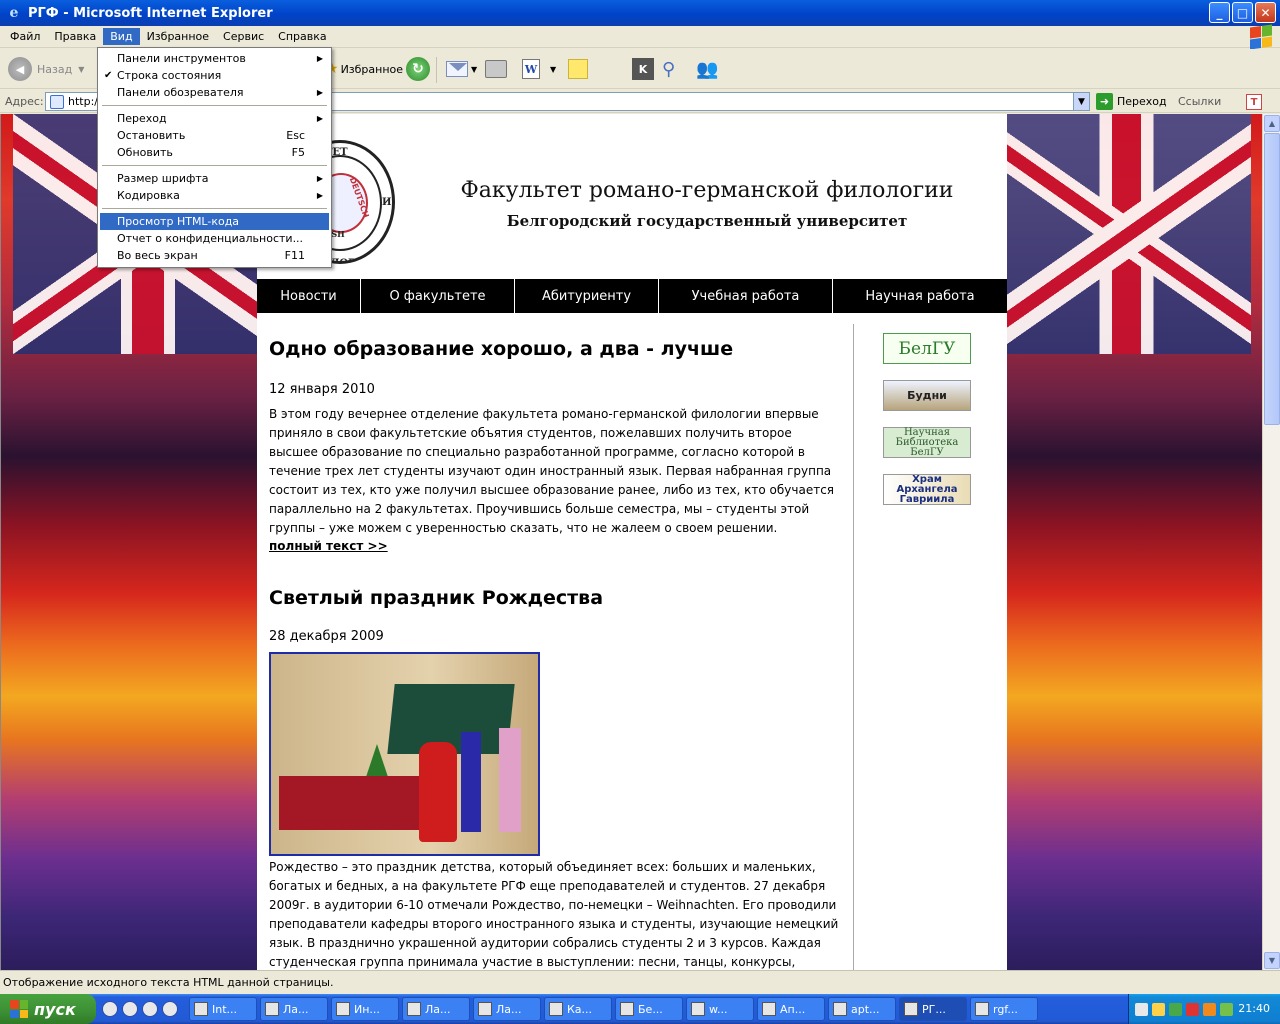  I want to click on minimize-button: _, so click(1219, 12).